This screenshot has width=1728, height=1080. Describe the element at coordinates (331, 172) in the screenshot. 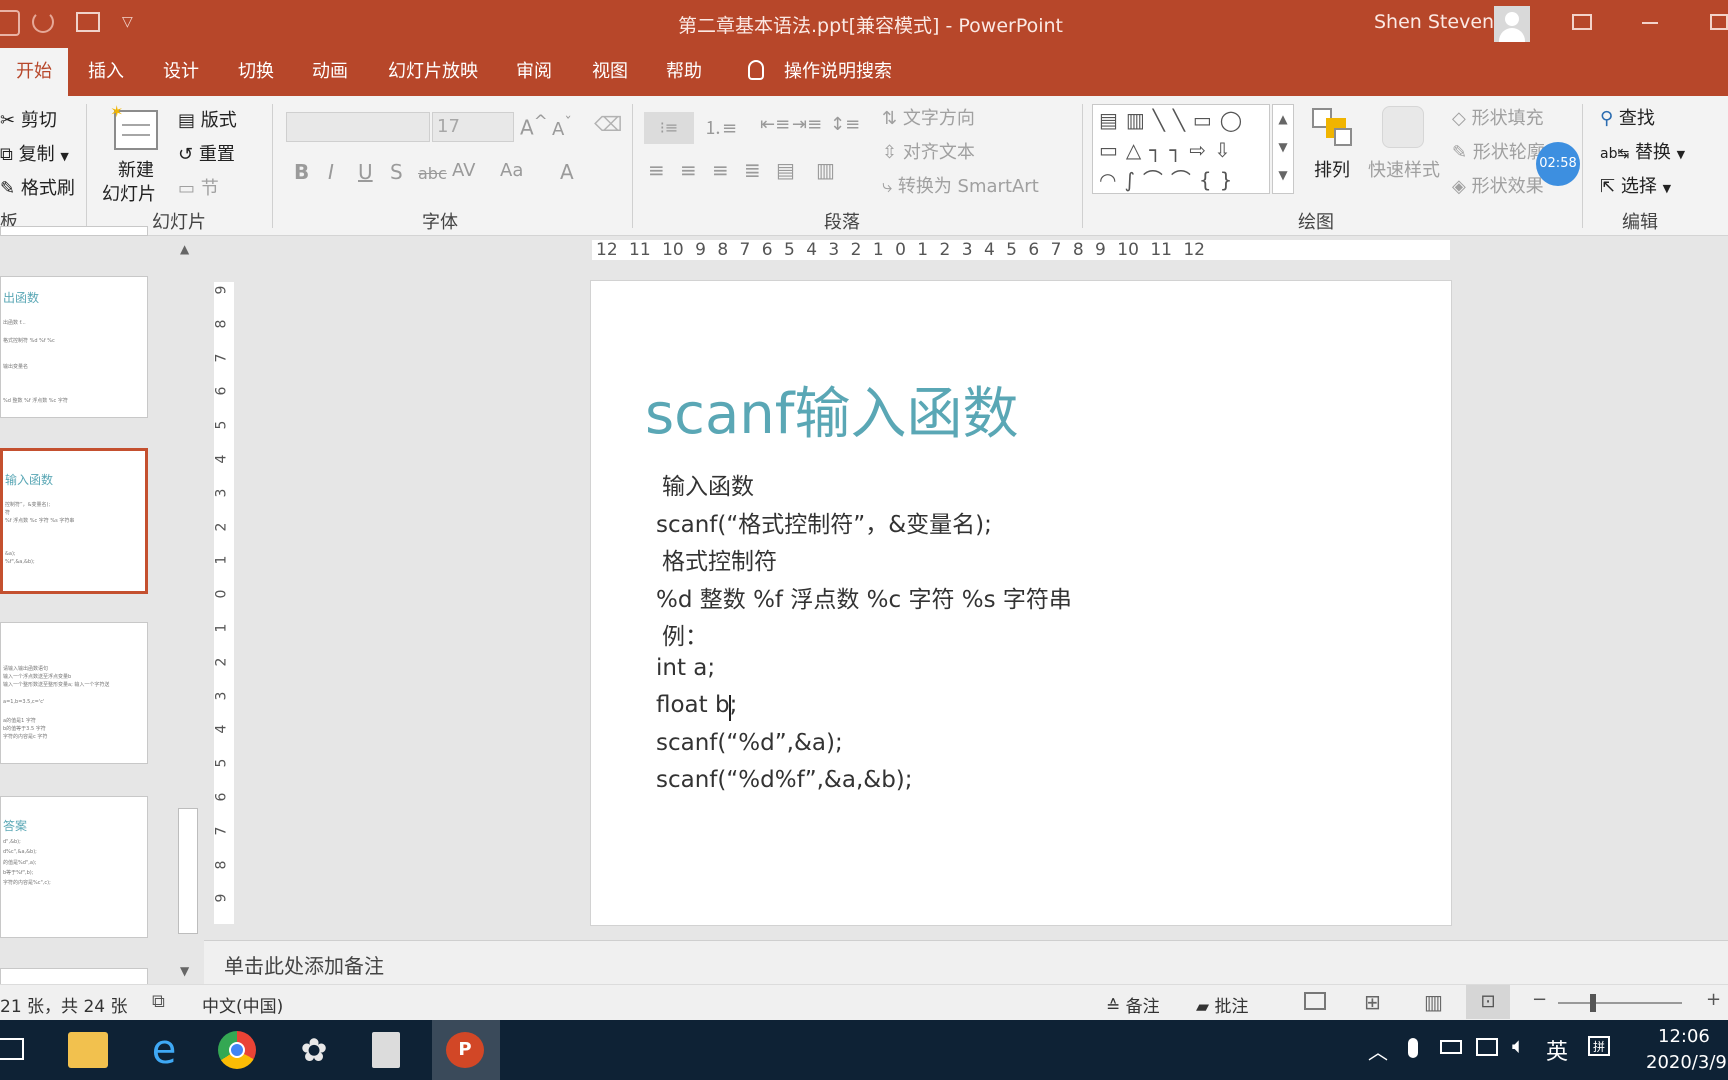

I see `italic-icon: I` at that location.